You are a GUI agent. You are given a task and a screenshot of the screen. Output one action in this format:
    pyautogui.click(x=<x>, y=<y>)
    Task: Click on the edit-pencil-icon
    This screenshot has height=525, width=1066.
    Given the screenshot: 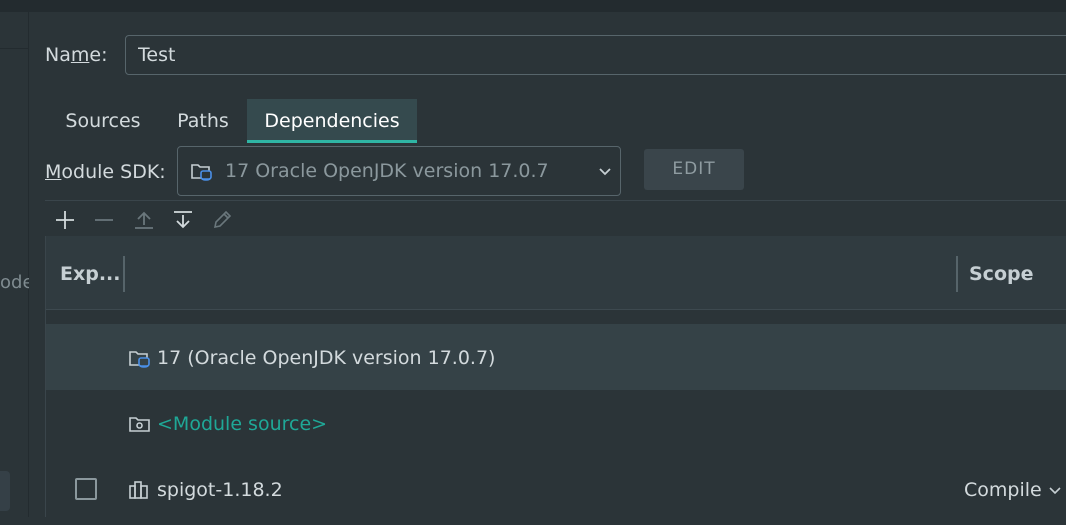 What is the action you would take?
    pyautogui.click(x=222, y=220)
    